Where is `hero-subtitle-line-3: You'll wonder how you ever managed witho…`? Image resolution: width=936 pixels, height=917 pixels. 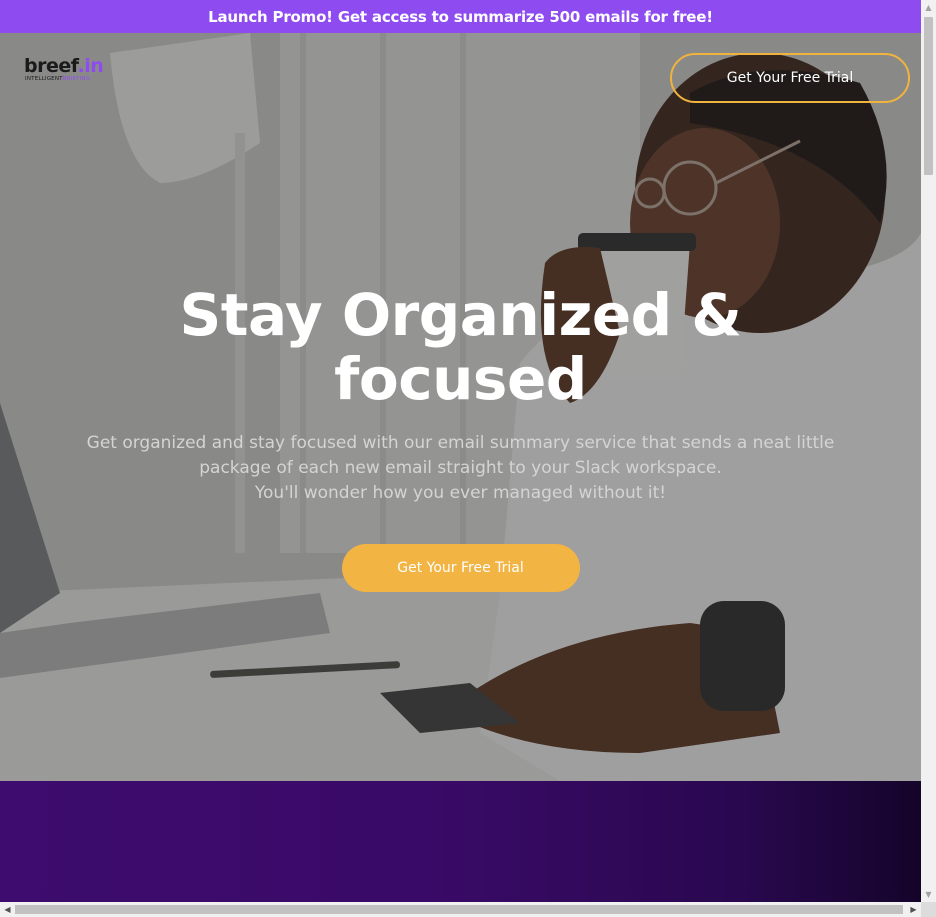 hero-subtitle-line-3: You'll wonder how you ever managed witho… is located at coordinates (460, 493).